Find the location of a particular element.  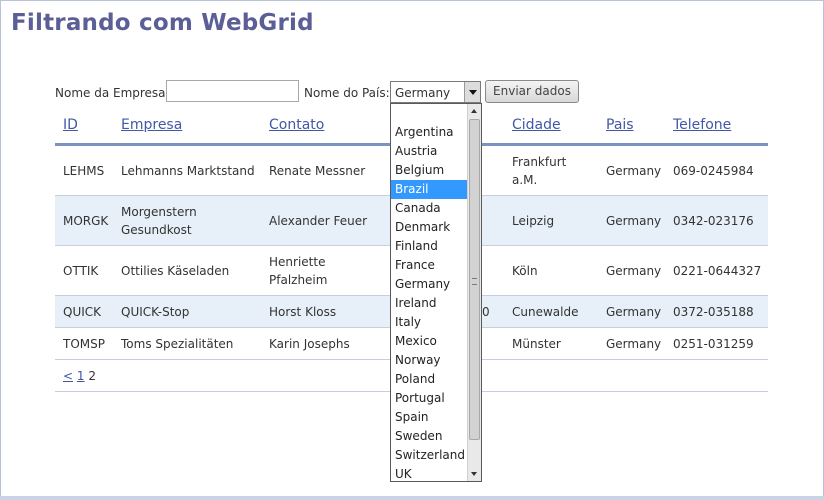

dropdown-option: Portugal is located at coordinates (429, 398).